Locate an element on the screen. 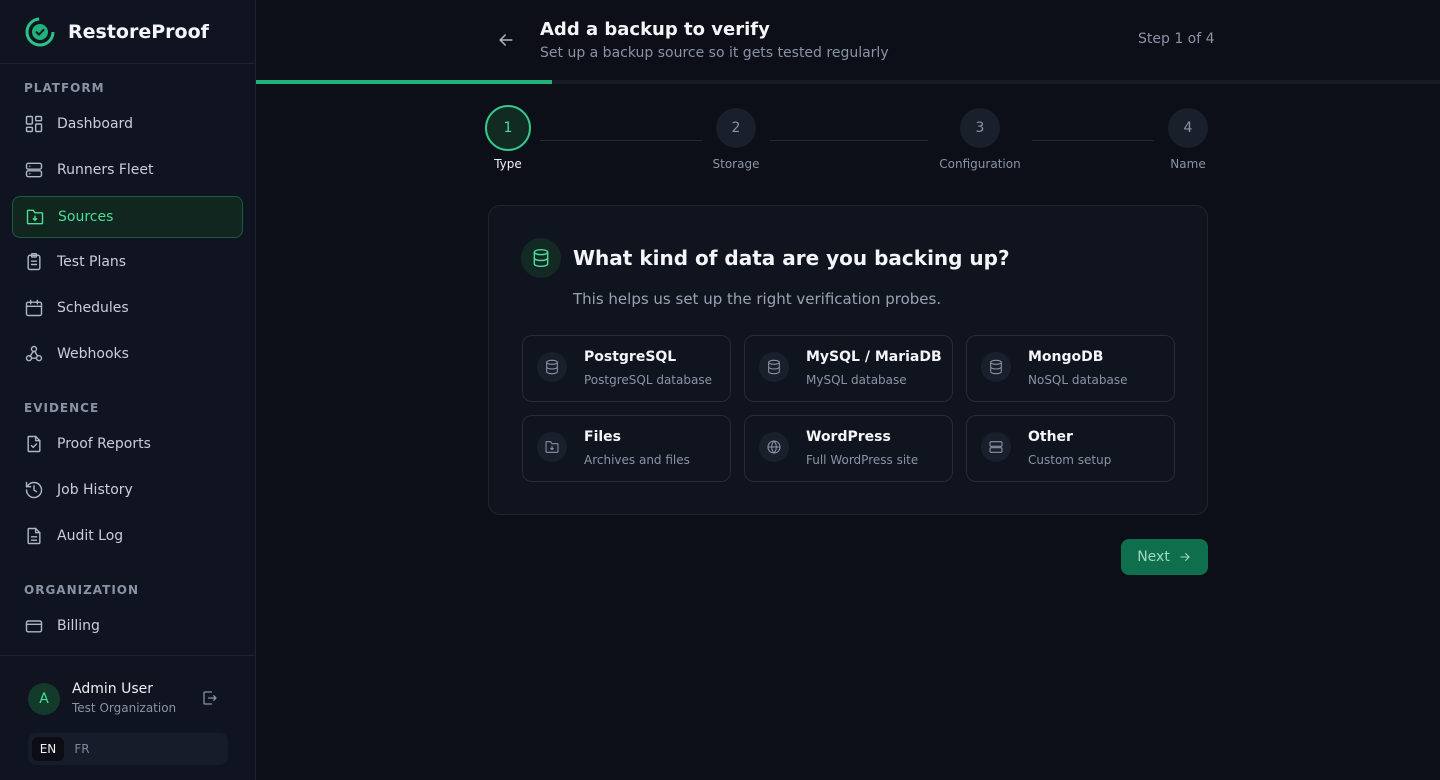  next-button: Next is located at coordinates (1164, 557).